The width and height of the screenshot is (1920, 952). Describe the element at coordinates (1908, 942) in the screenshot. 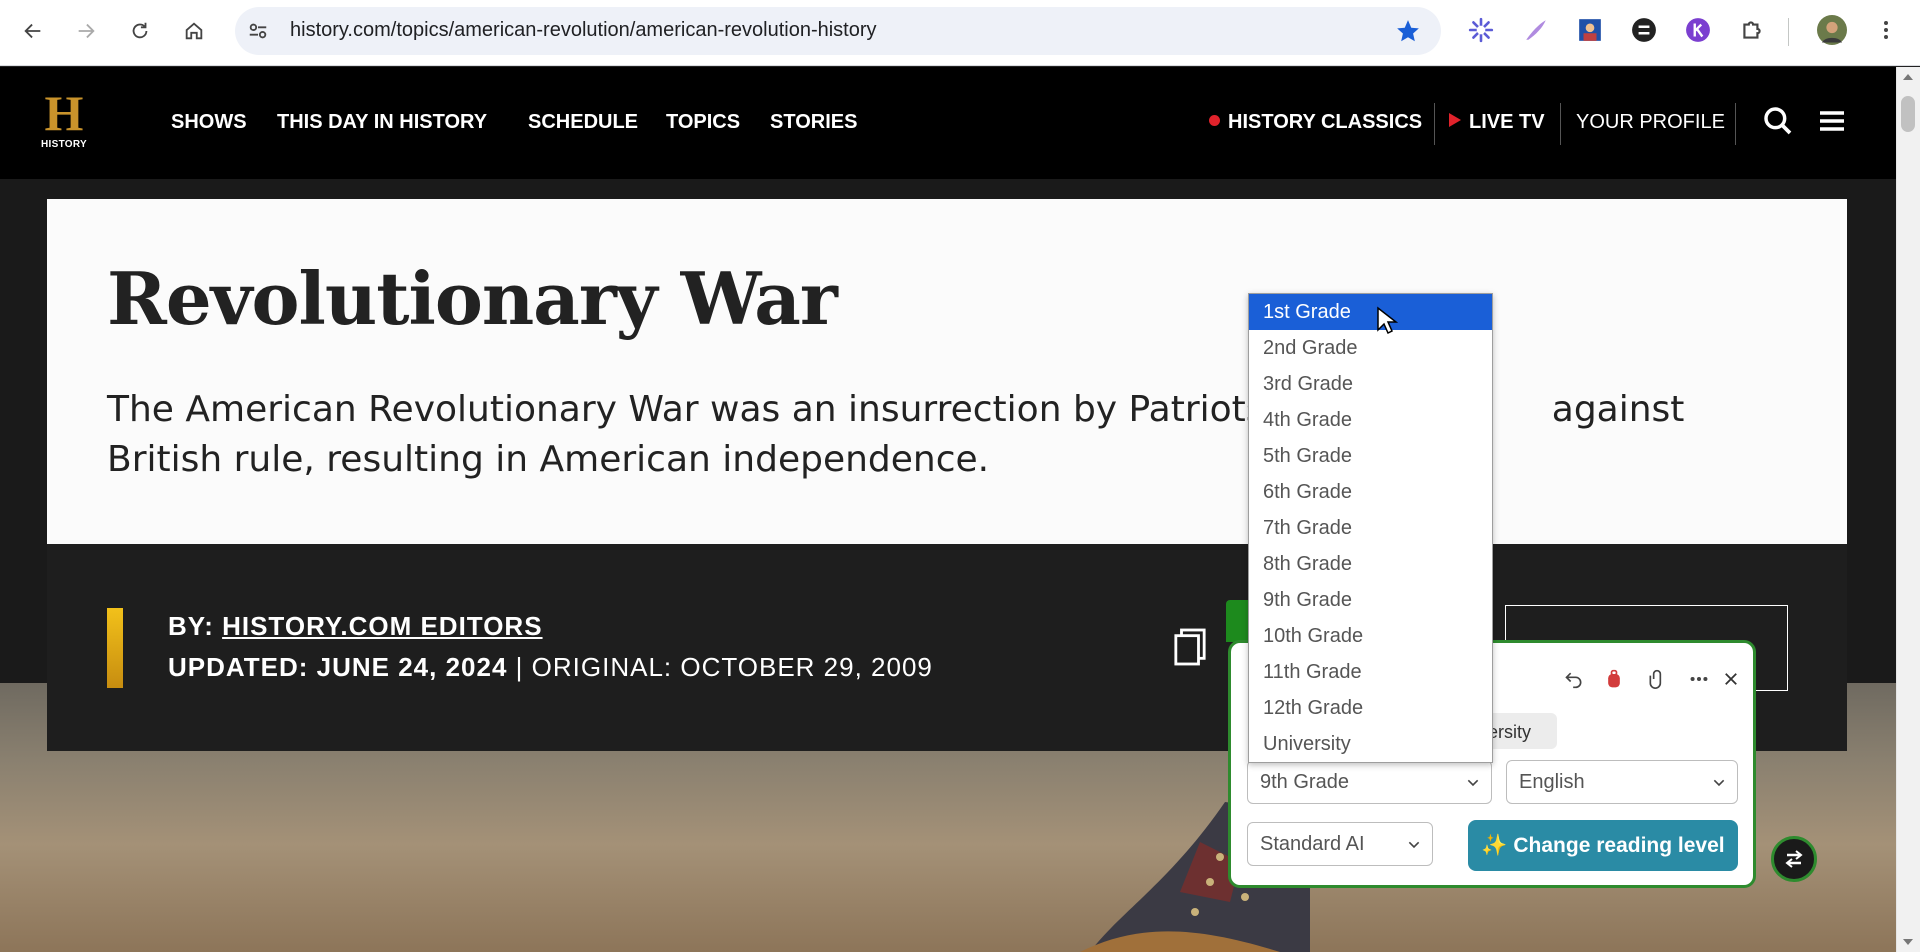

I see `scroll-down-arrow-icon` at that location.